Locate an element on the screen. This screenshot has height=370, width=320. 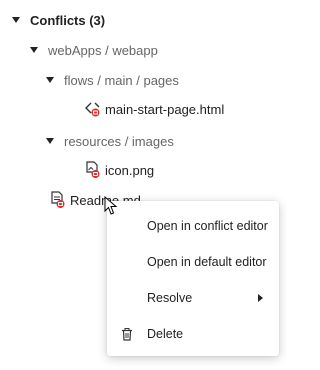
tree-root-conflicts: Conflicts (3) is located at coordinates (58, 20).